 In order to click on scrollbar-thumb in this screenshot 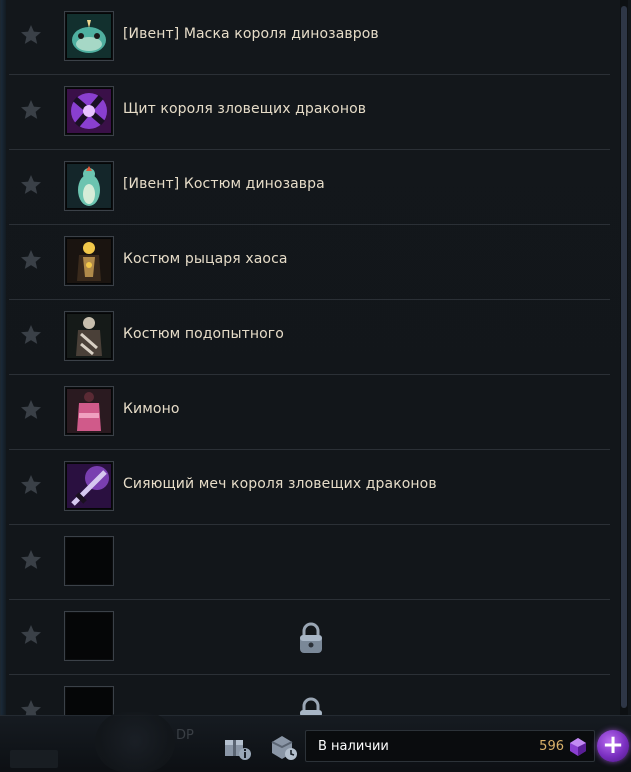, I will do `click(624, 357)`.